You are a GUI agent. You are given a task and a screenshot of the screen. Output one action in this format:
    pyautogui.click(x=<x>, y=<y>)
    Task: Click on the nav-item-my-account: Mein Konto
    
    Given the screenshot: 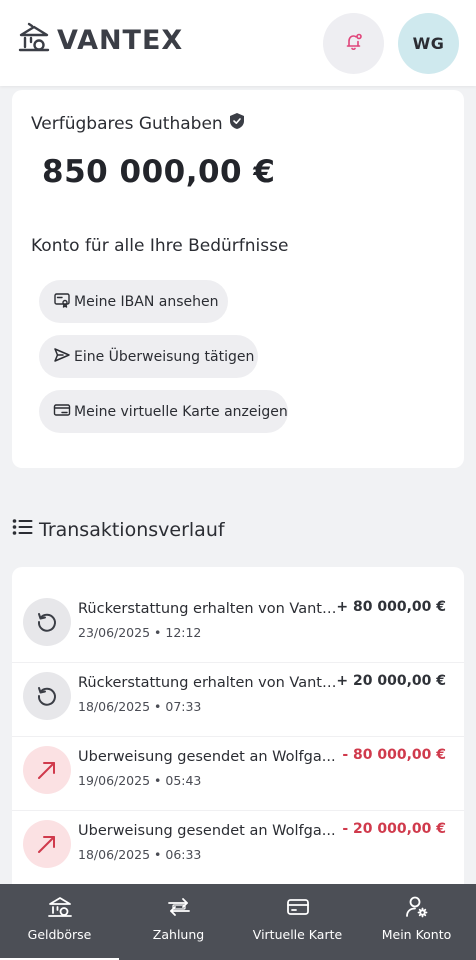 What is the action you would take?
    pyautogui.click(x=416, y=922)
    